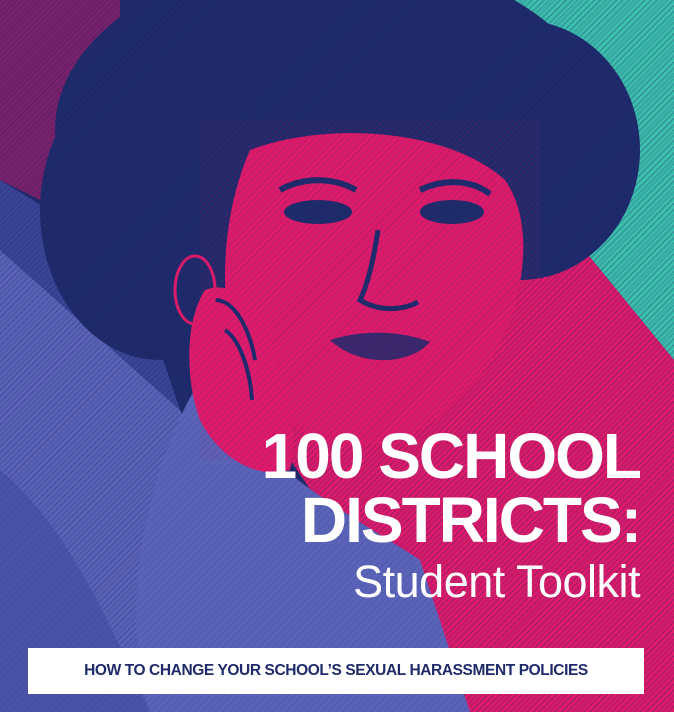 Image resolution: width=674 pixels, height=712 pixels. I want to click on subtitle: Student Toolkit, so click(496, 581).